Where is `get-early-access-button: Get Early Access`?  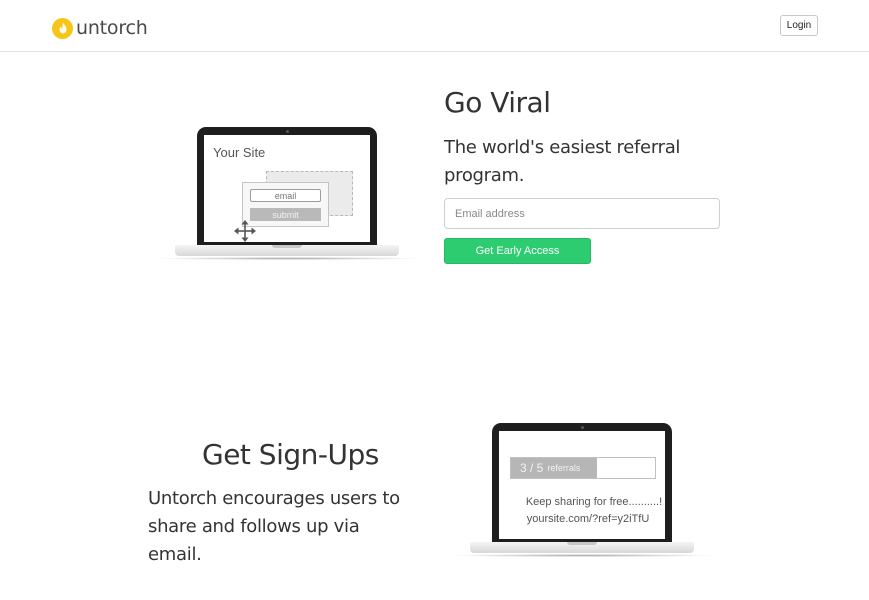
get-early-access-button: Get Early Access is located at coordinates (517, 251).